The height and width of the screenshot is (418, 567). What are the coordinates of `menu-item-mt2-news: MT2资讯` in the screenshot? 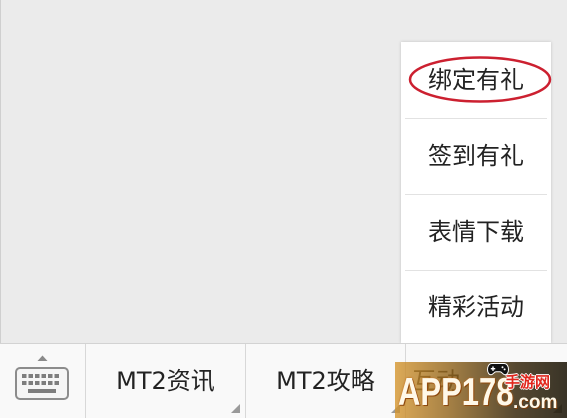 It's located at (166, 381).